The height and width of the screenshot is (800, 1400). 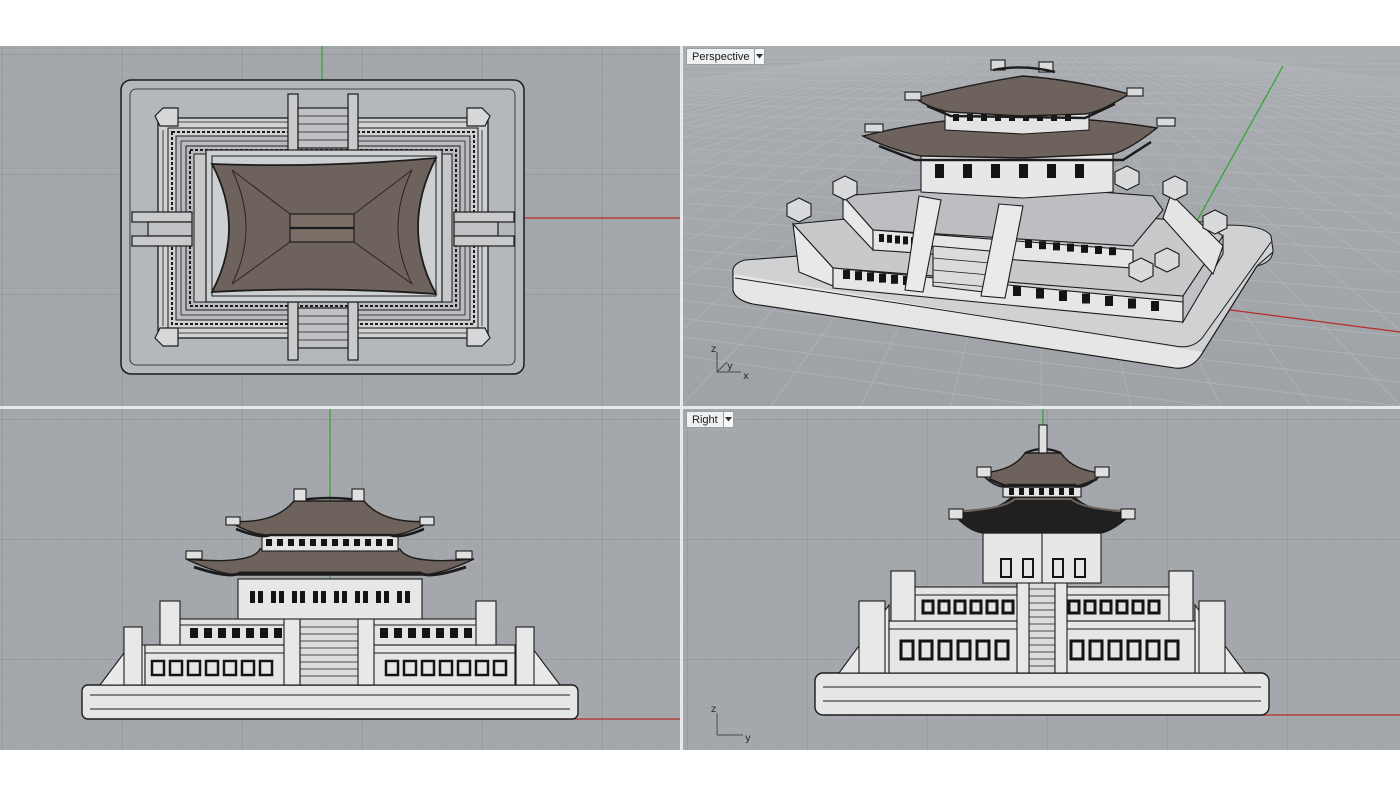 I want to click on viewport-title-perspective: Perspective, so click(x=726, y=56).